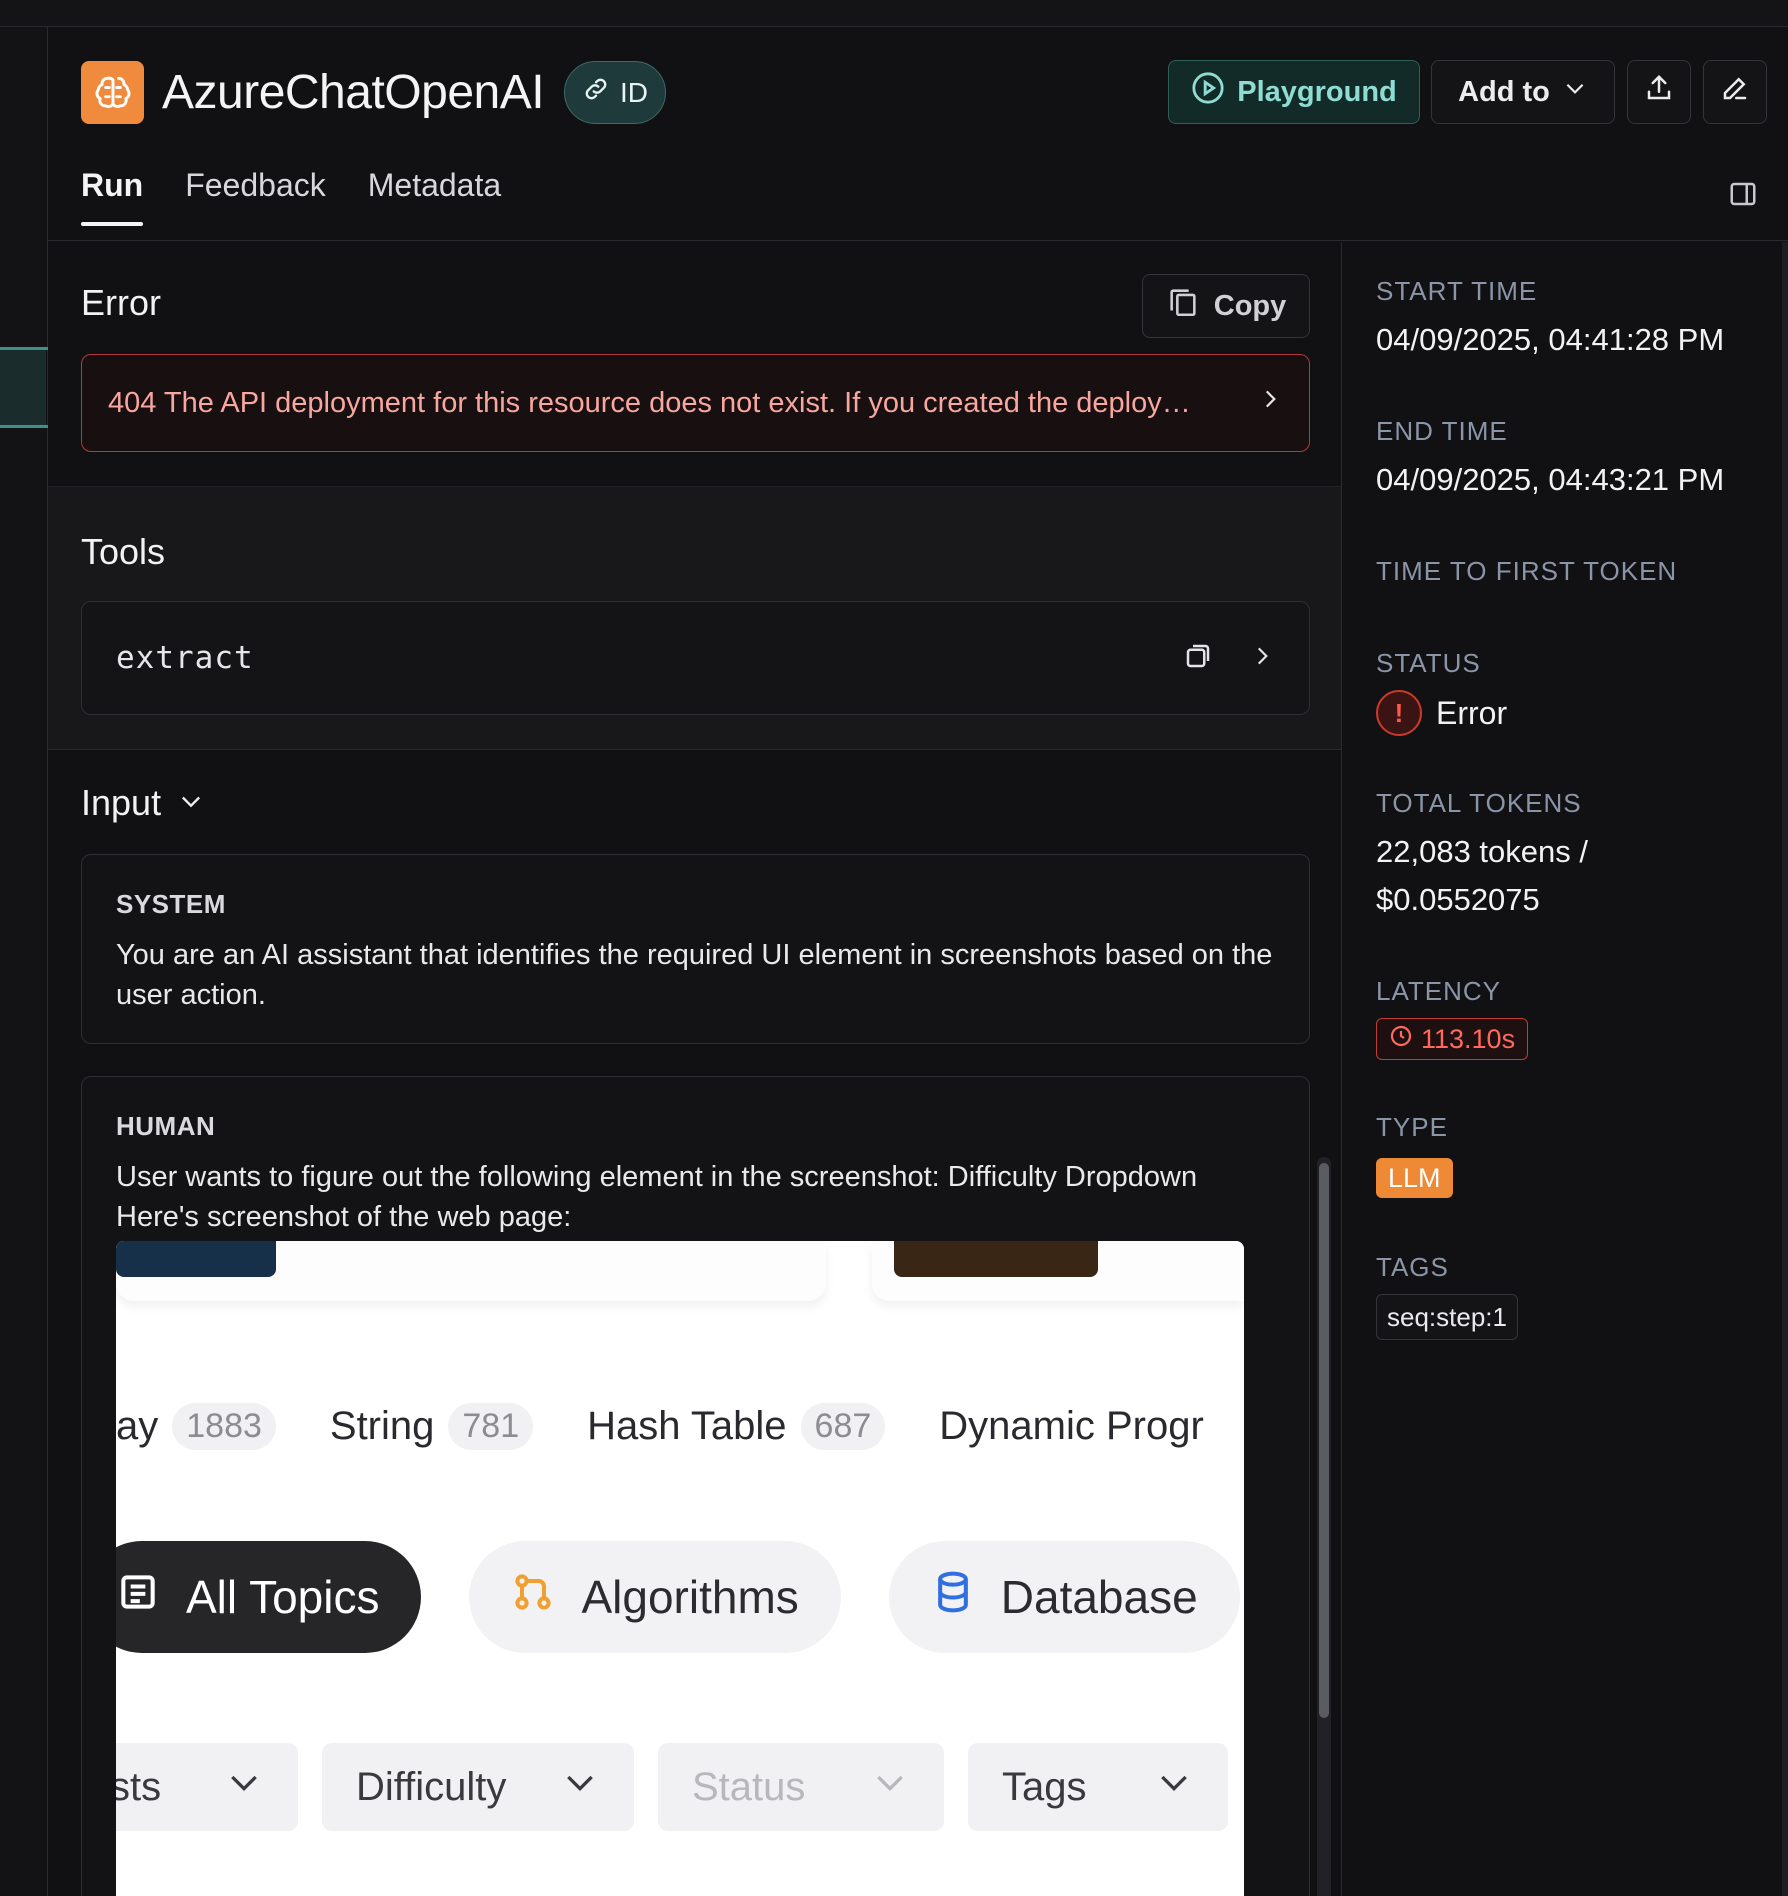 The width and height of the screenshot is (1788, 1896). What do you see at coordinates (166, 1126) in the screenshot?
I see `human-role-label: HUMAN` at bounding box center [166, 1126].